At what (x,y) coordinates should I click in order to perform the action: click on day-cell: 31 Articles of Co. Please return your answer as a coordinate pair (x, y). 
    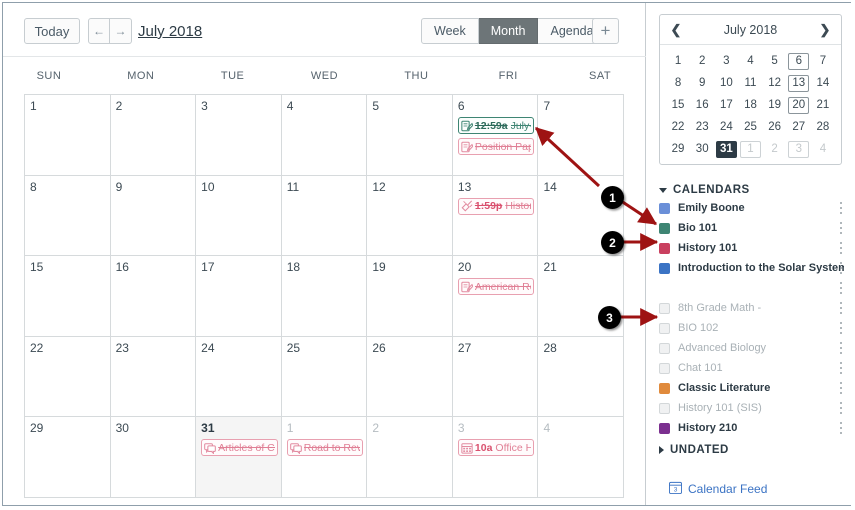
    Looking at the image, I should click on (239, 457).